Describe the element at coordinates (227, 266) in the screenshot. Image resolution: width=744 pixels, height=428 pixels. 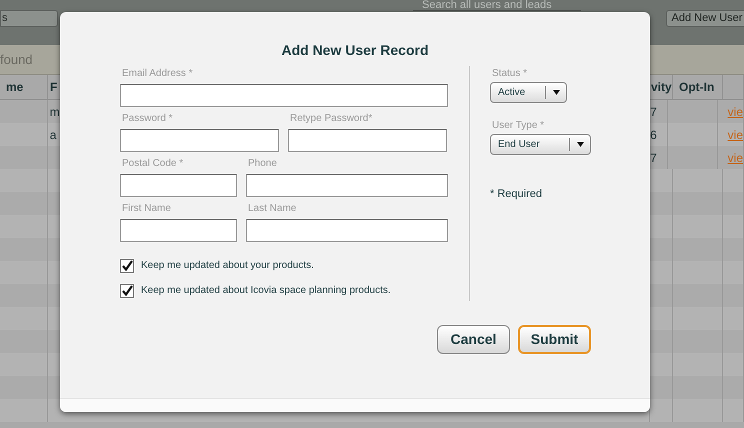
I see `checkbox-label: Keep me updated about your products.` at that location.